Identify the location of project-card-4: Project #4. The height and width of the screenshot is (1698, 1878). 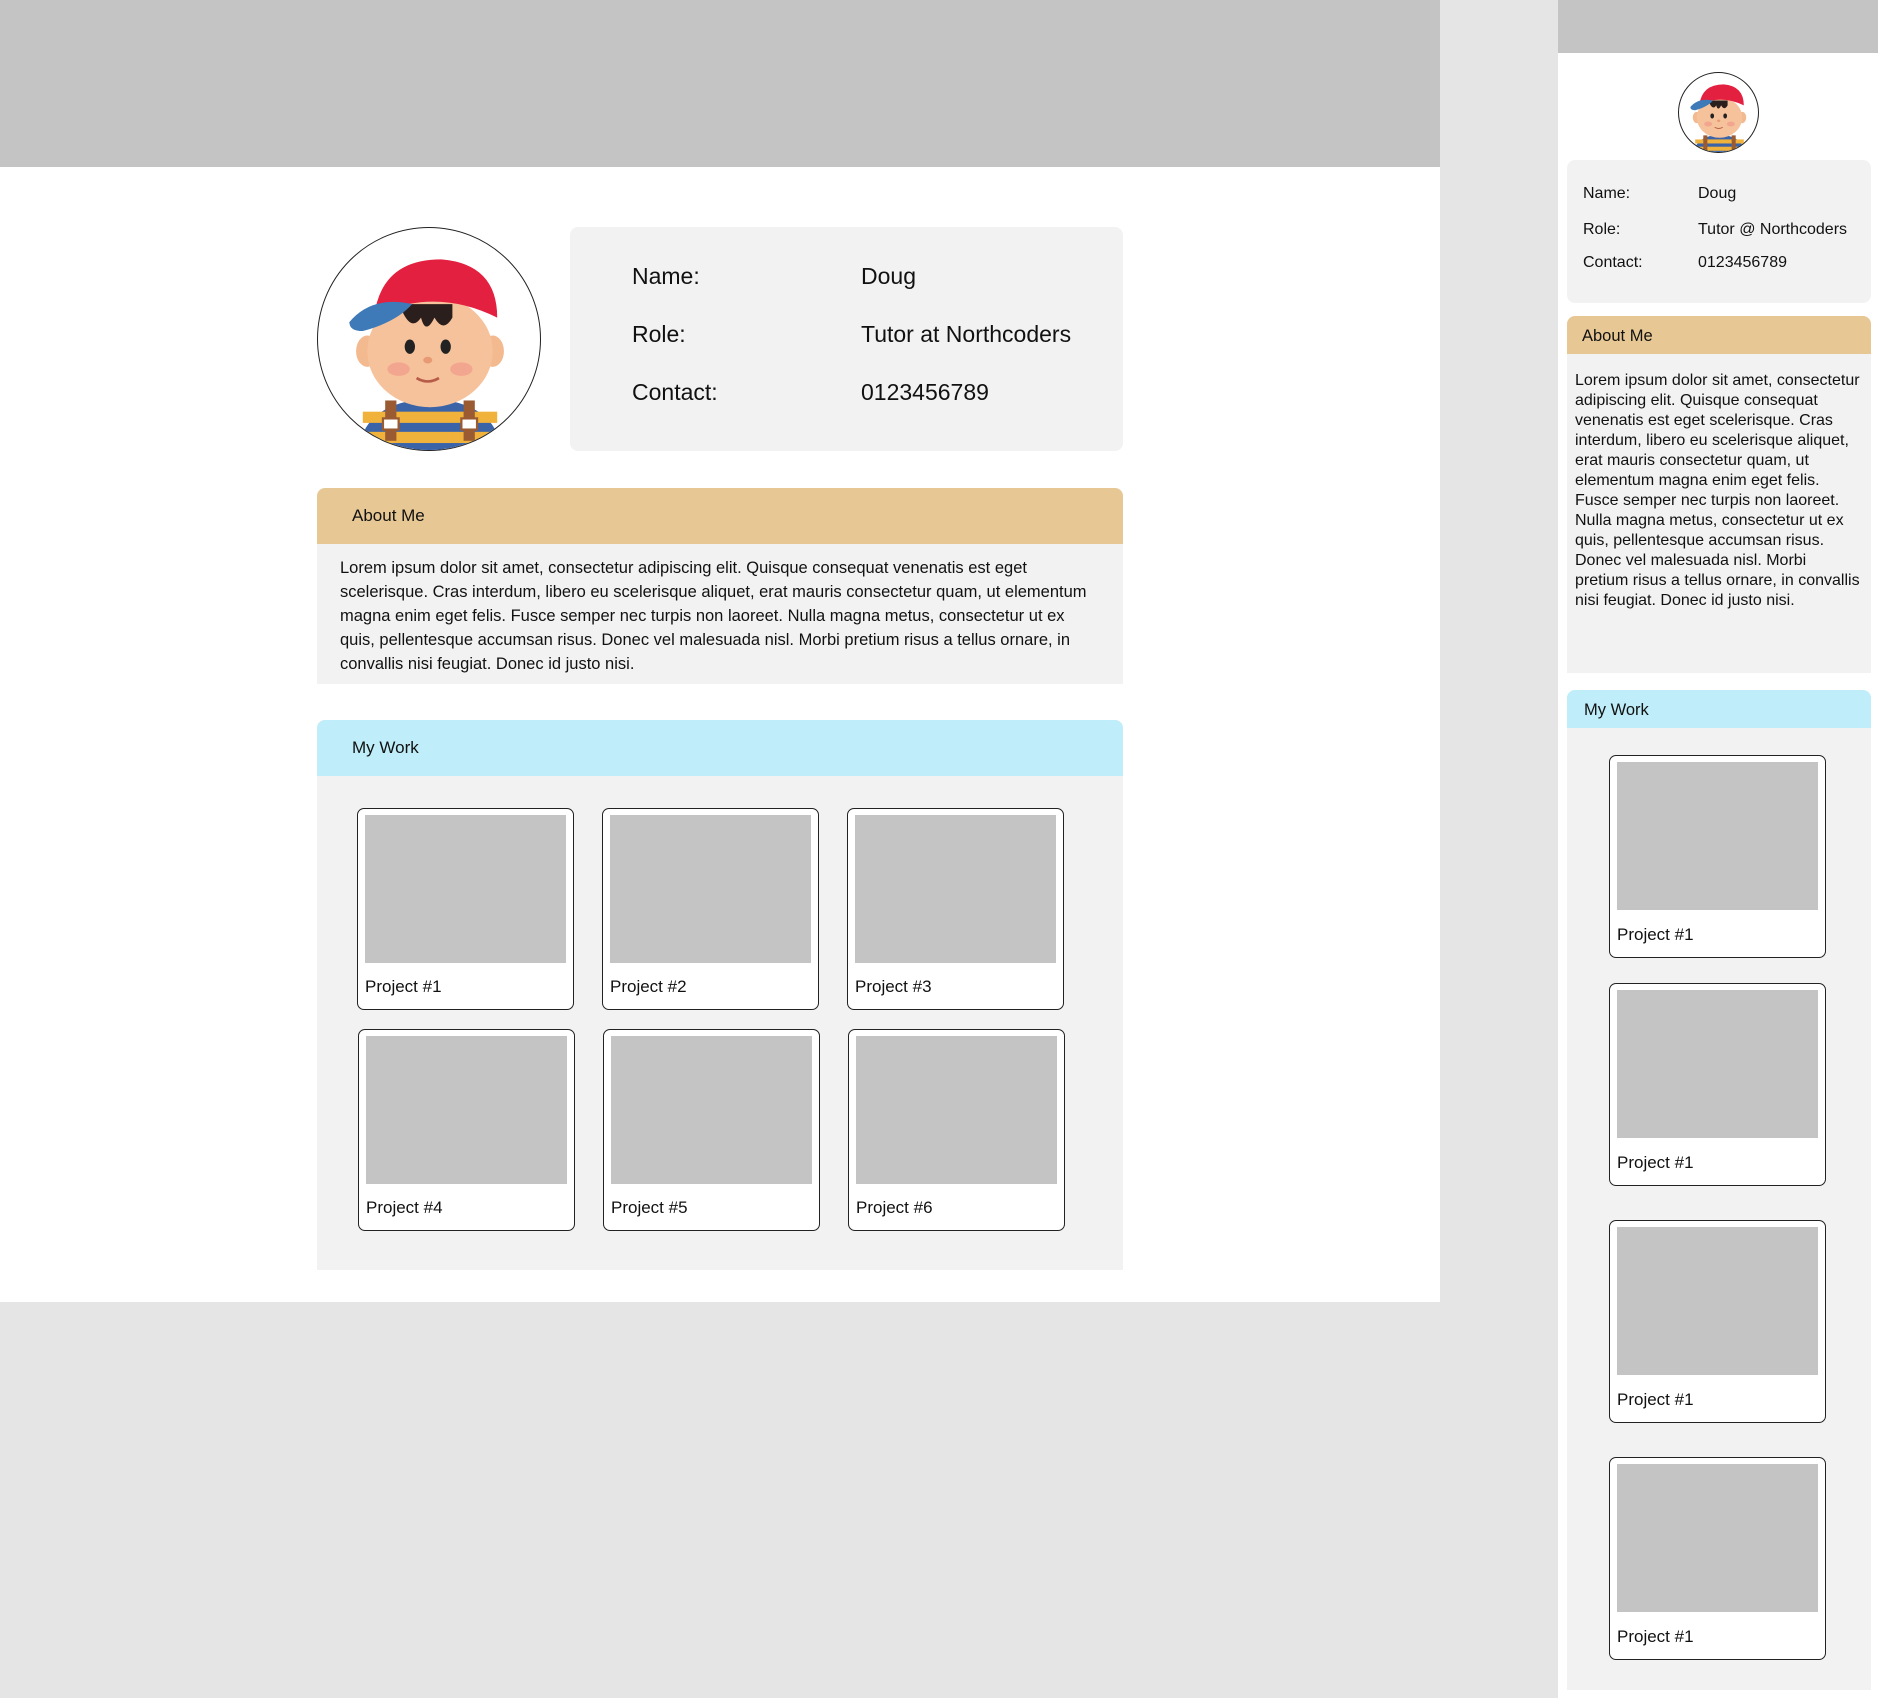
(466, 1130).